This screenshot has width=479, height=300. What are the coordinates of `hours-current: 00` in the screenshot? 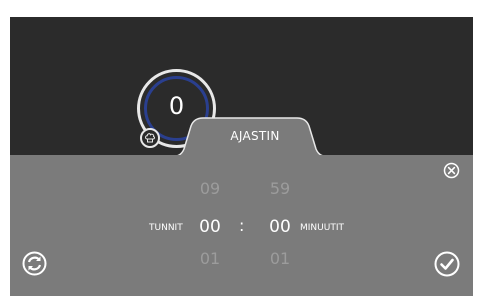 It's located at (210, 227).